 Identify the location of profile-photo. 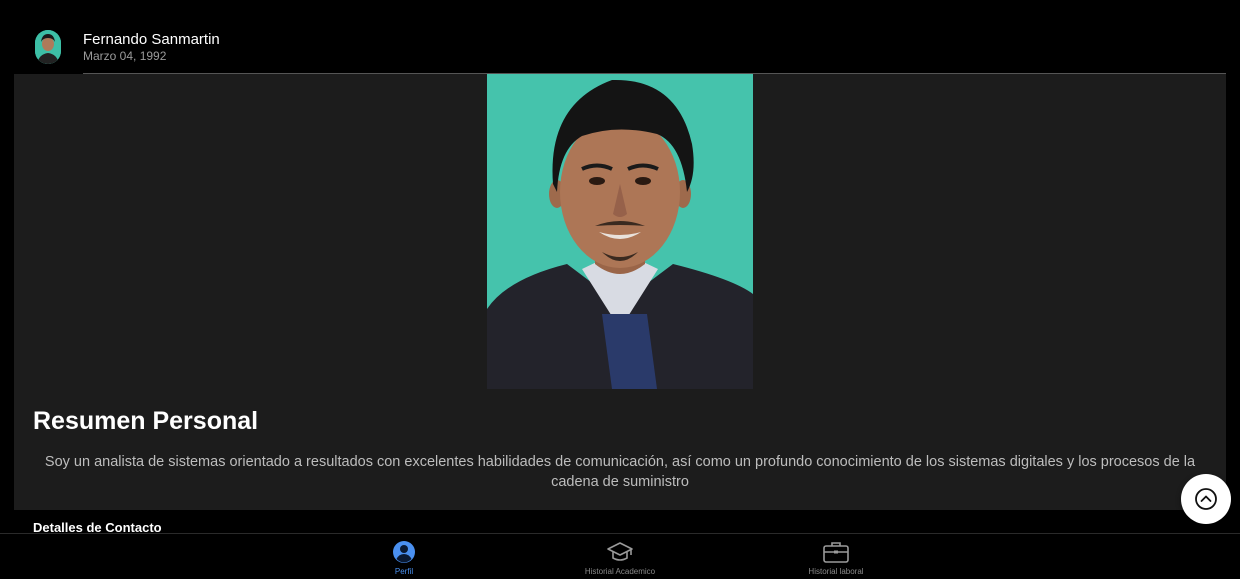
(620, 231).